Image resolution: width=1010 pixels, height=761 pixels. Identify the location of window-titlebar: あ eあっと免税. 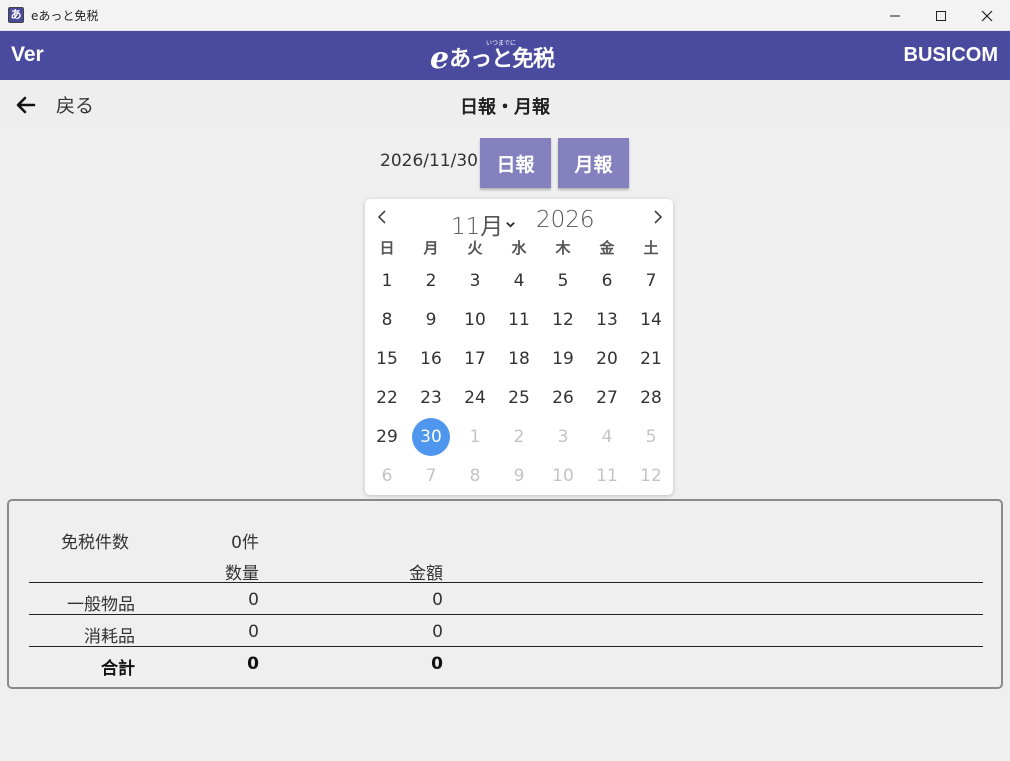
(505, 15).